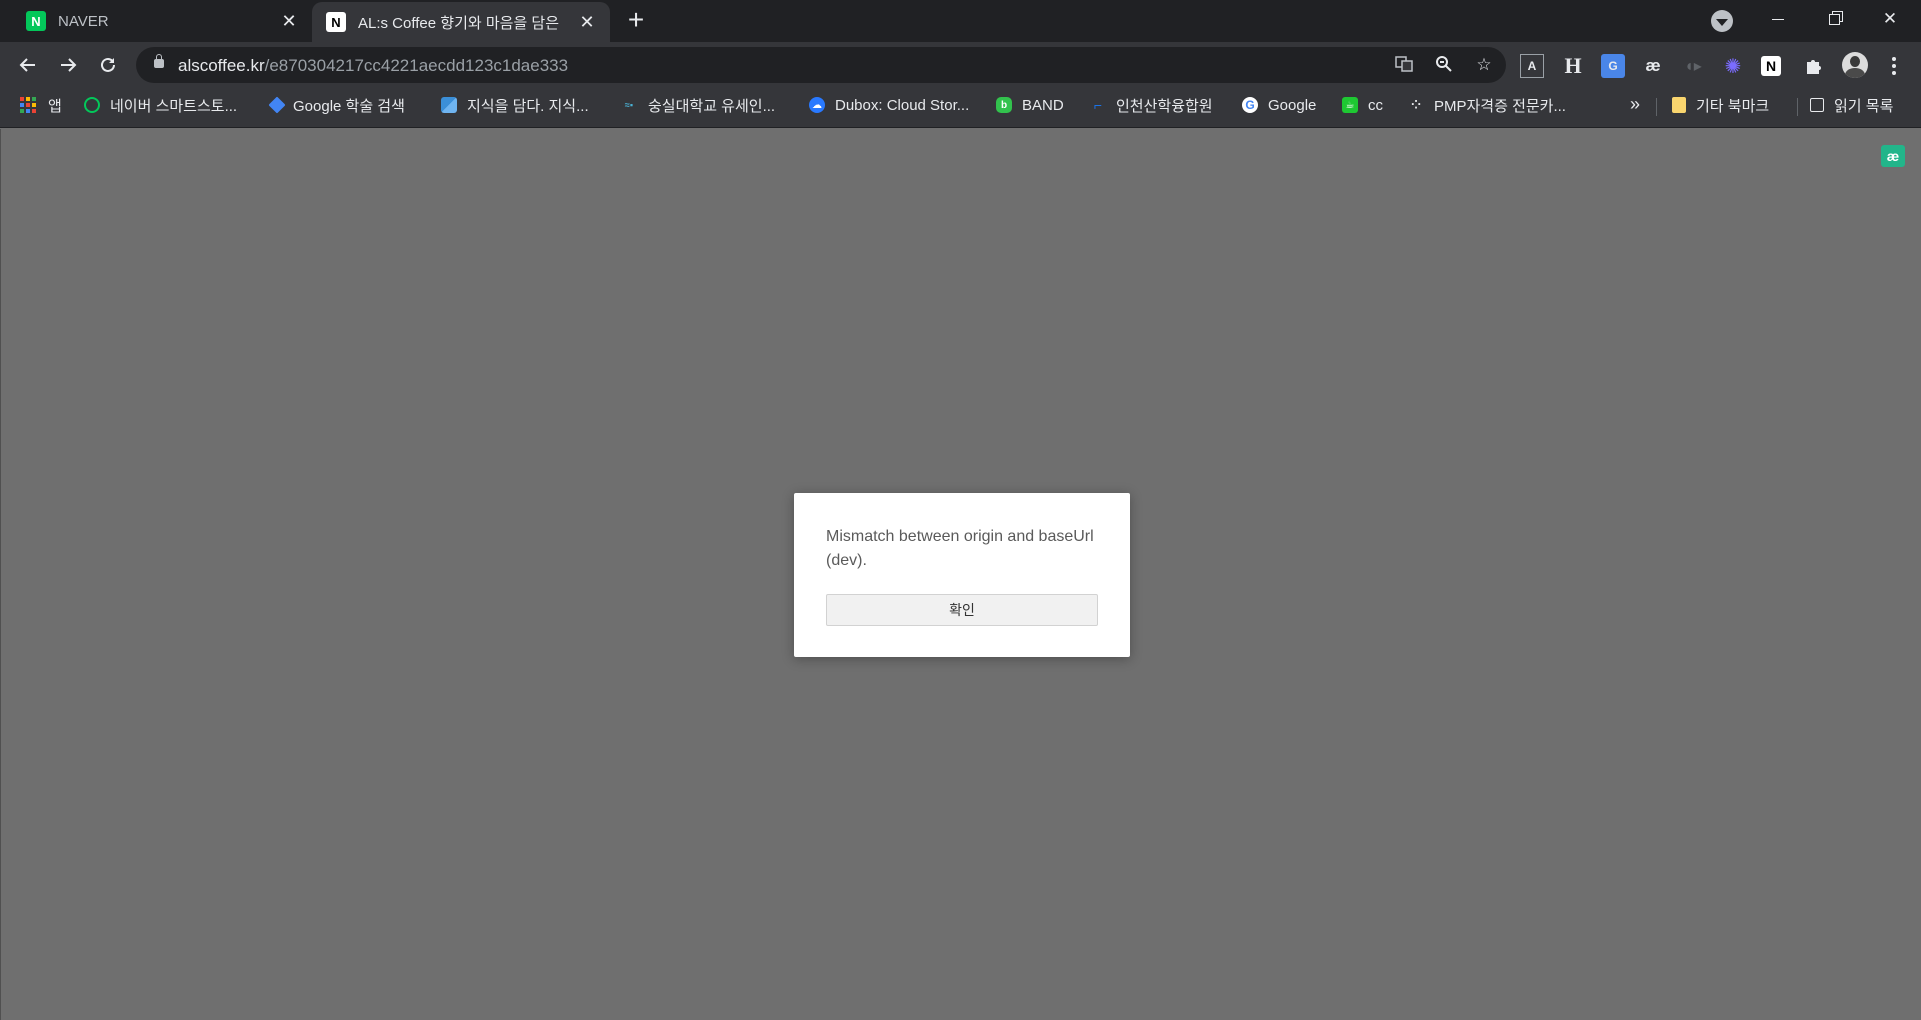 Image resolution: width=1921 pixels, height=1020 pixels. Describe the element at coordinates (1004, 105) in the screenshot. I see `band-icon: b` at that location.